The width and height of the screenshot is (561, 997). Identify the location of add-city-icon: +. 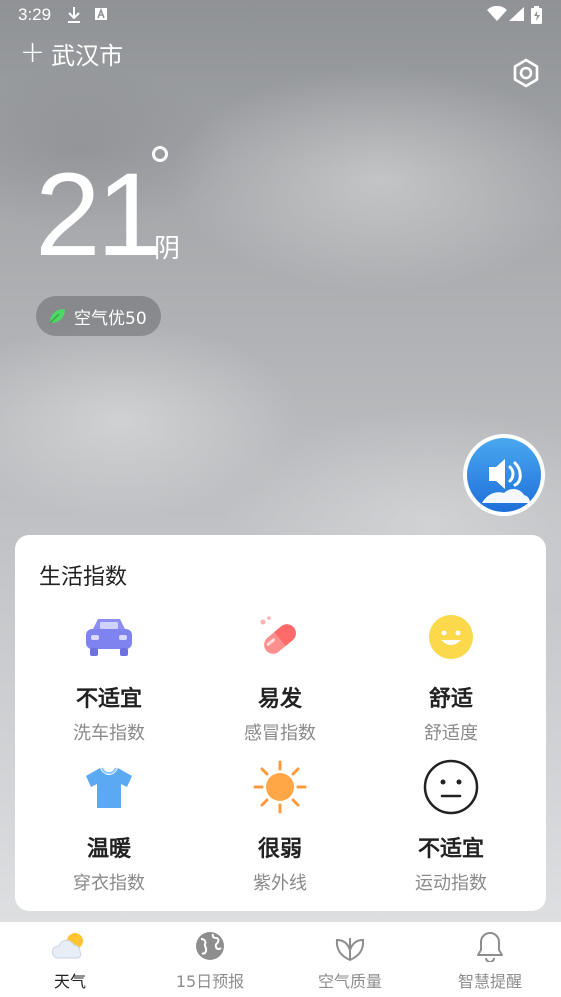
(32, 53).